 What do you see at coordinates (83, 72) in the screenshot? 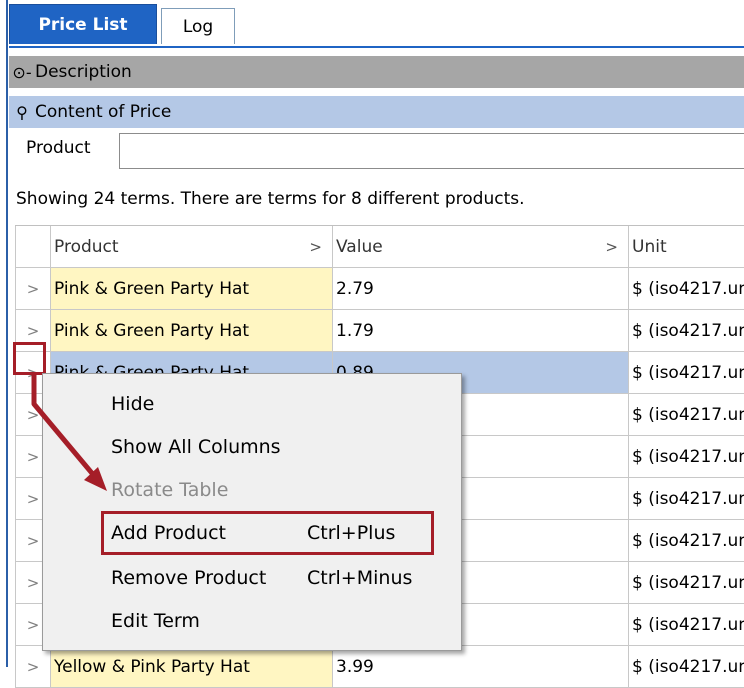
I see `description-label: Description` at bounding box center [83, 72].